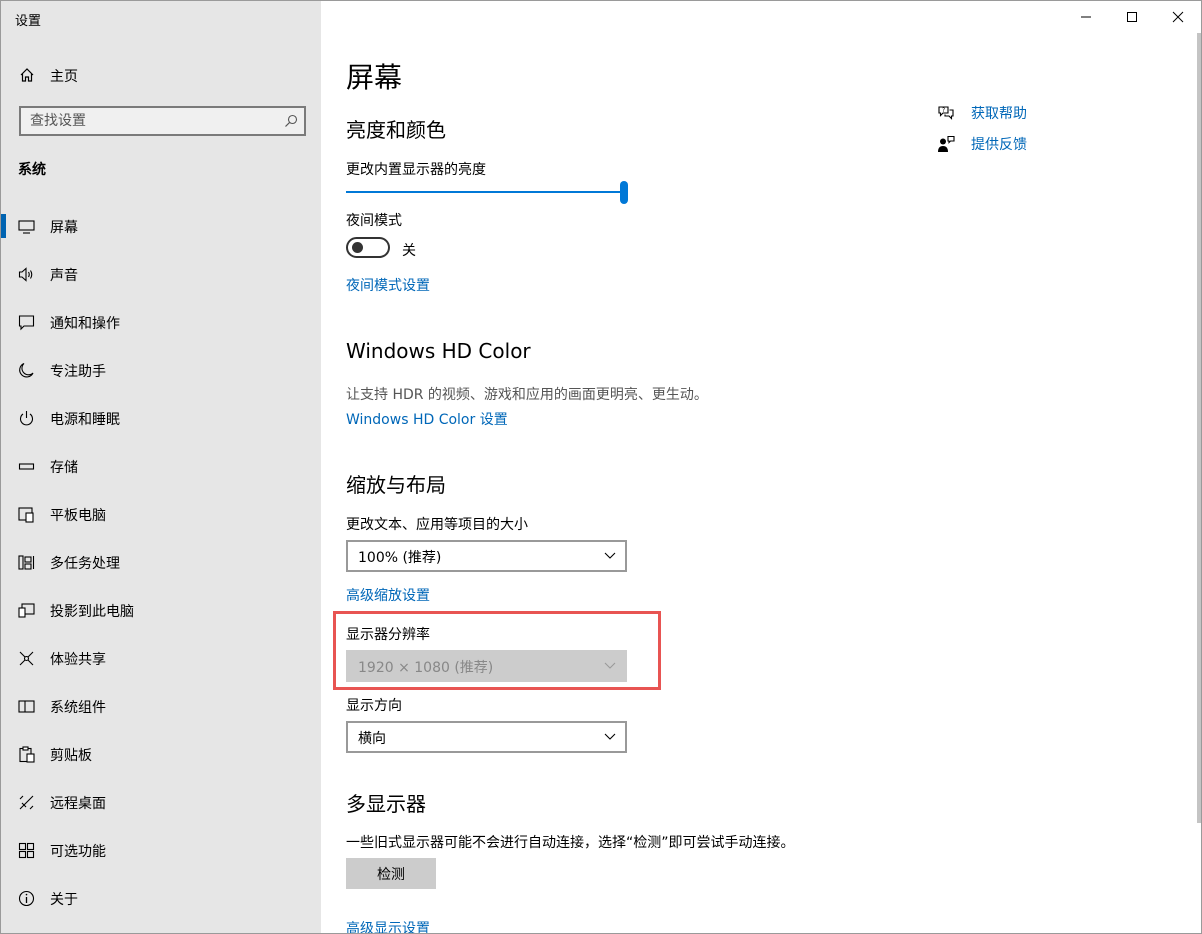 This screenshot has width=1202, height=934. I want to click on sidebar-item-multitasking: 多任务处理, so click(161, 562).